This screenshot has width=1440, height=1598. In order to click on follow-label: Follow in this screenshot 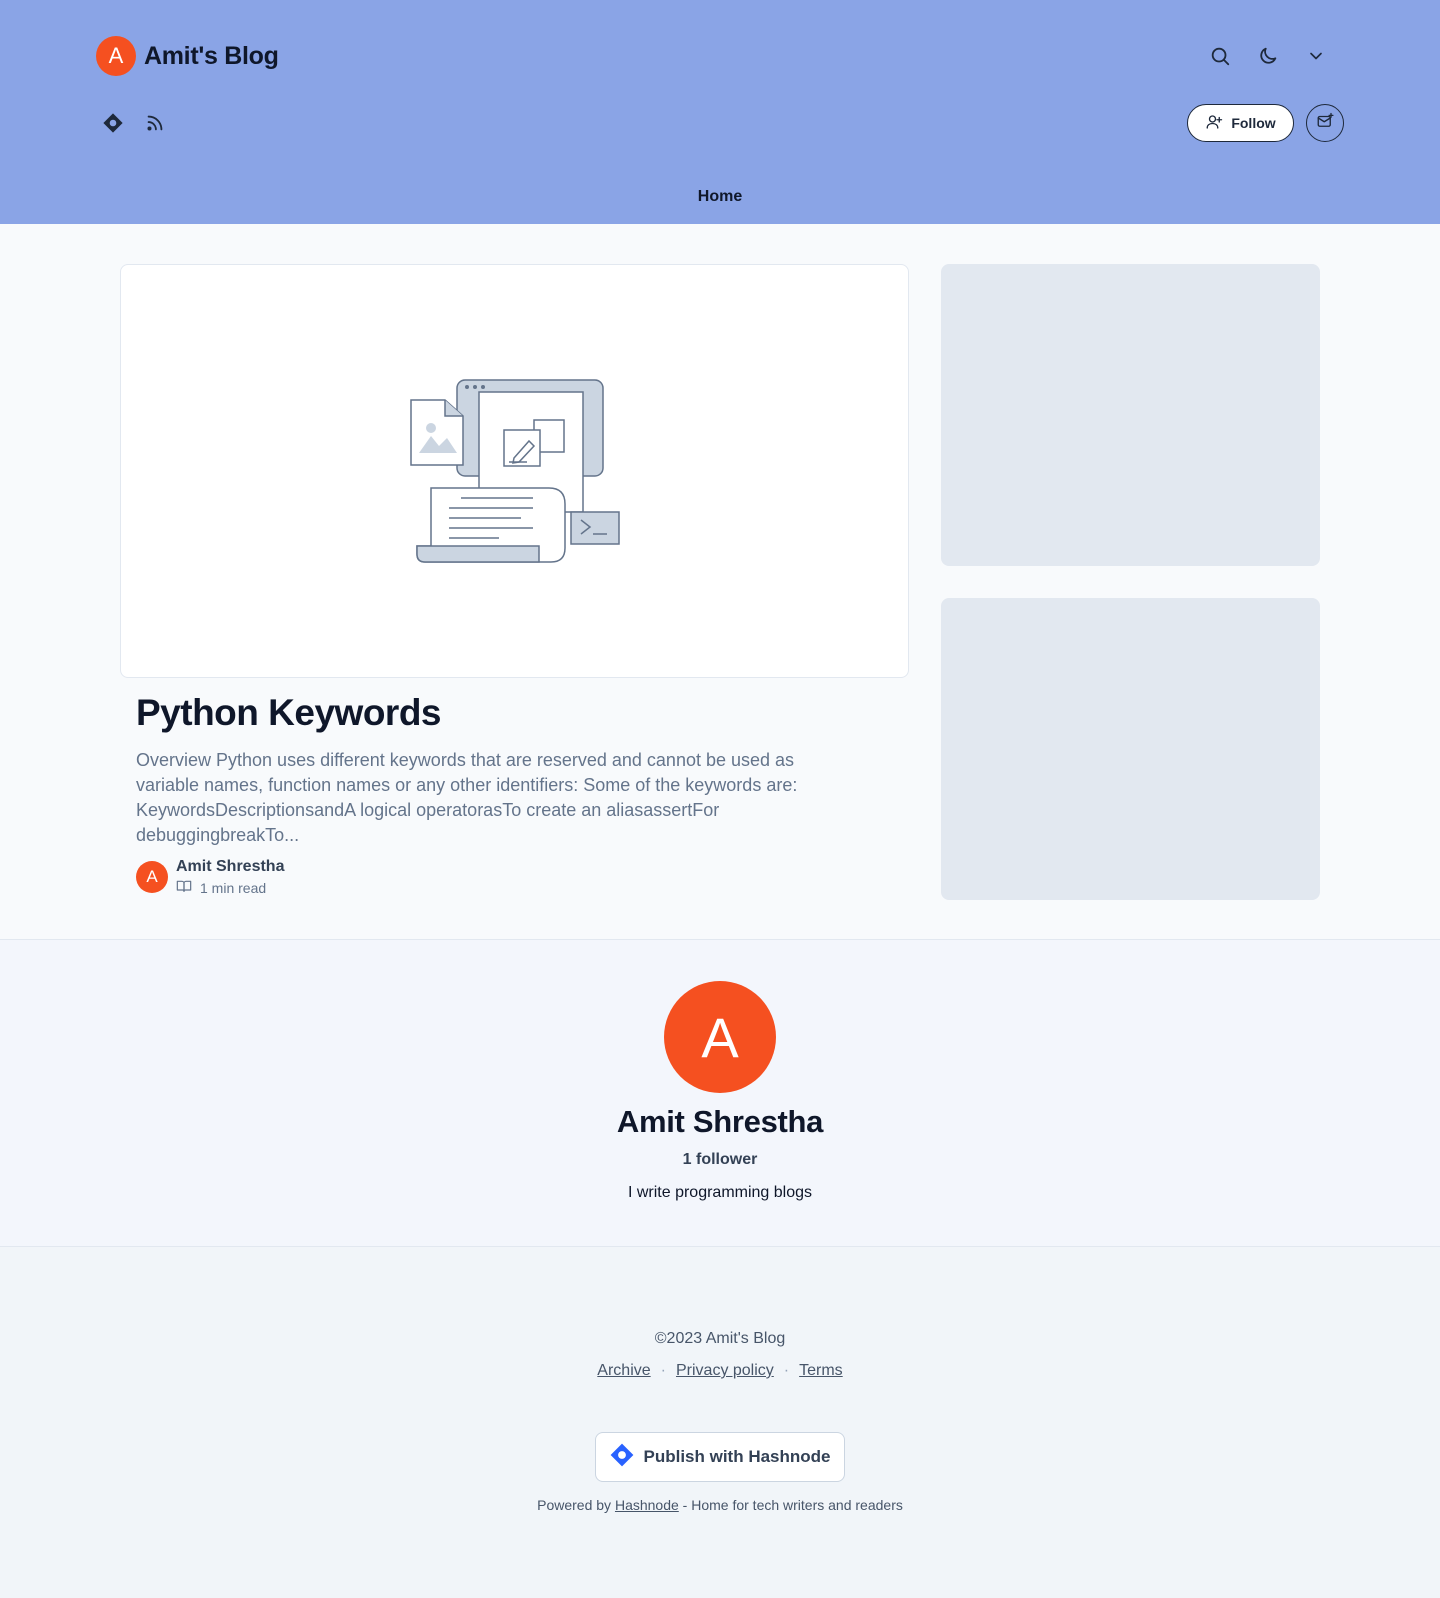, I will do `click(1253, 123)`.